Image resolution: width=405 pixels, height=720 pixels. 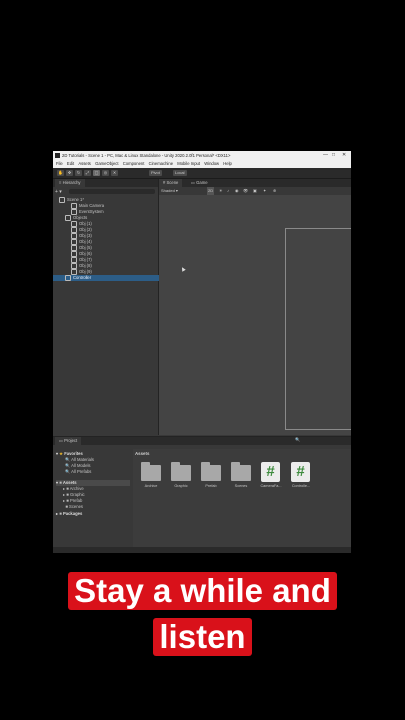 I want to click on status-bar, so click(x=202, y=550).